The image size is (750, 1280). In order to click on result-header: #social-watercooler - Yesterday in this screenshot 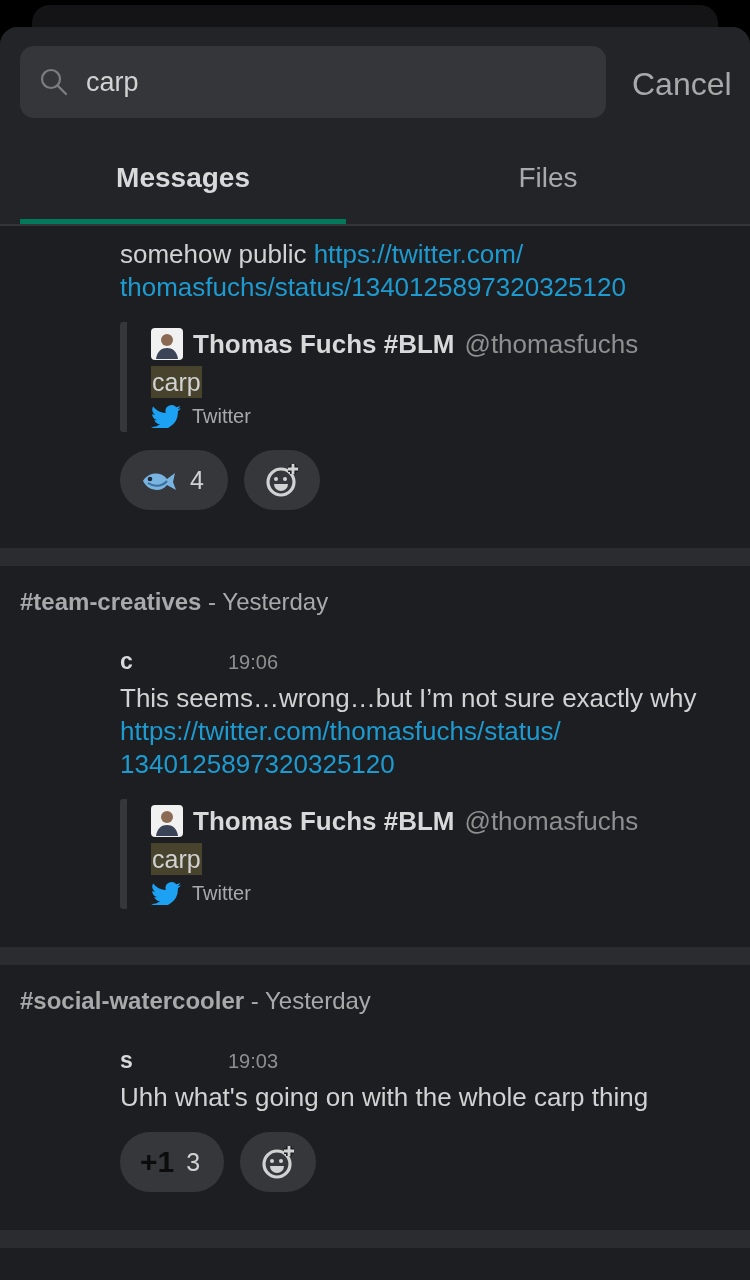, I will do `click(195, 1000)`.